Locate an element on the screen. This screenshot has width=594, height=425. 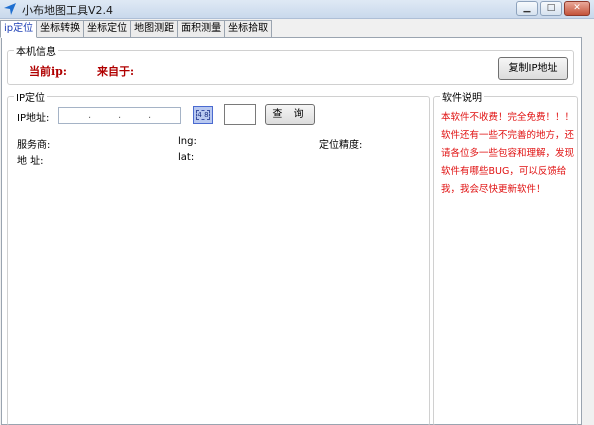
lat-label: lat: is located at coordinates (186, 157).